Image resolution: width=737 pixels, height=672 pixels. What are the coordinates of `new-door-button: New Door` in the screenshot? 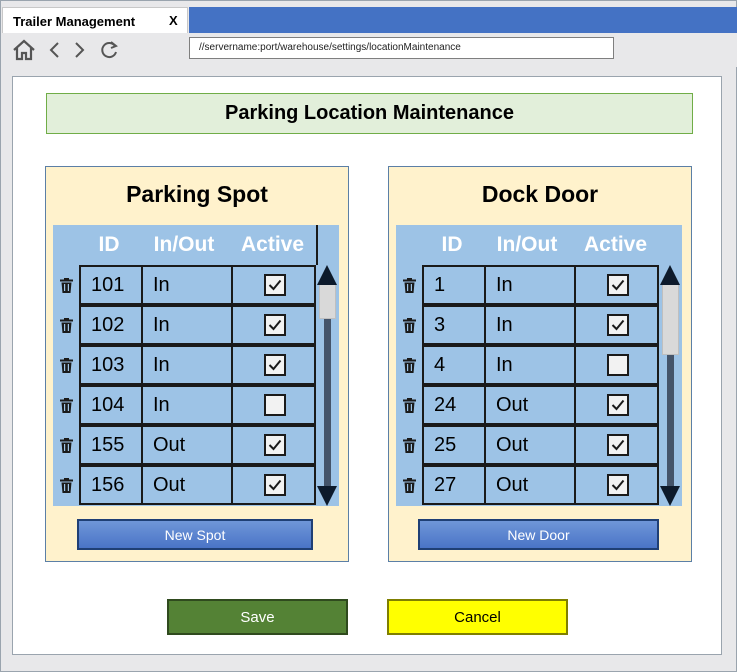 It's located at (538, 534).